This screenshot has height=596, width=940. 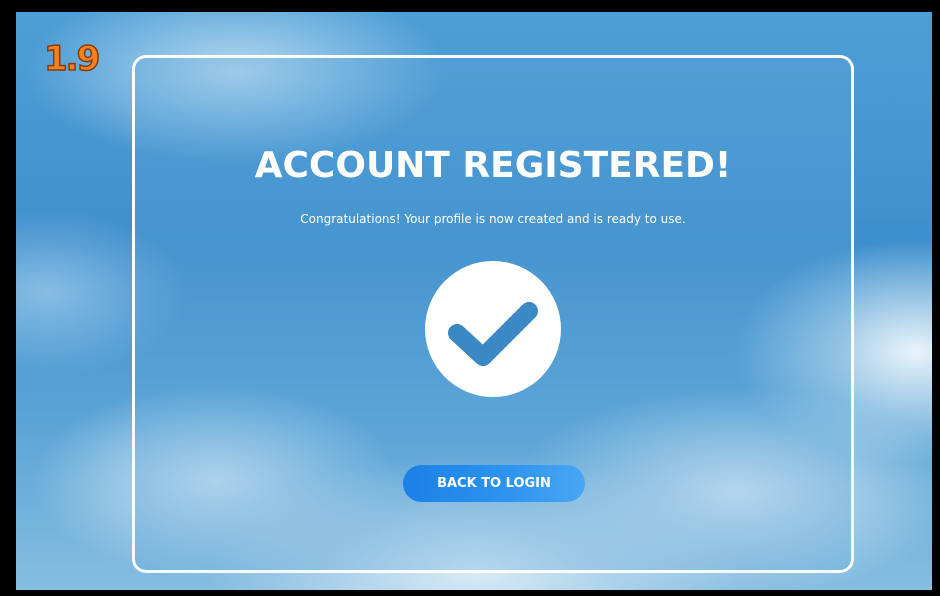 What do you see at coordinates (72, 59) in the screenshot?
I see `version-badge: 1.9` at bounding box center [72, 59].